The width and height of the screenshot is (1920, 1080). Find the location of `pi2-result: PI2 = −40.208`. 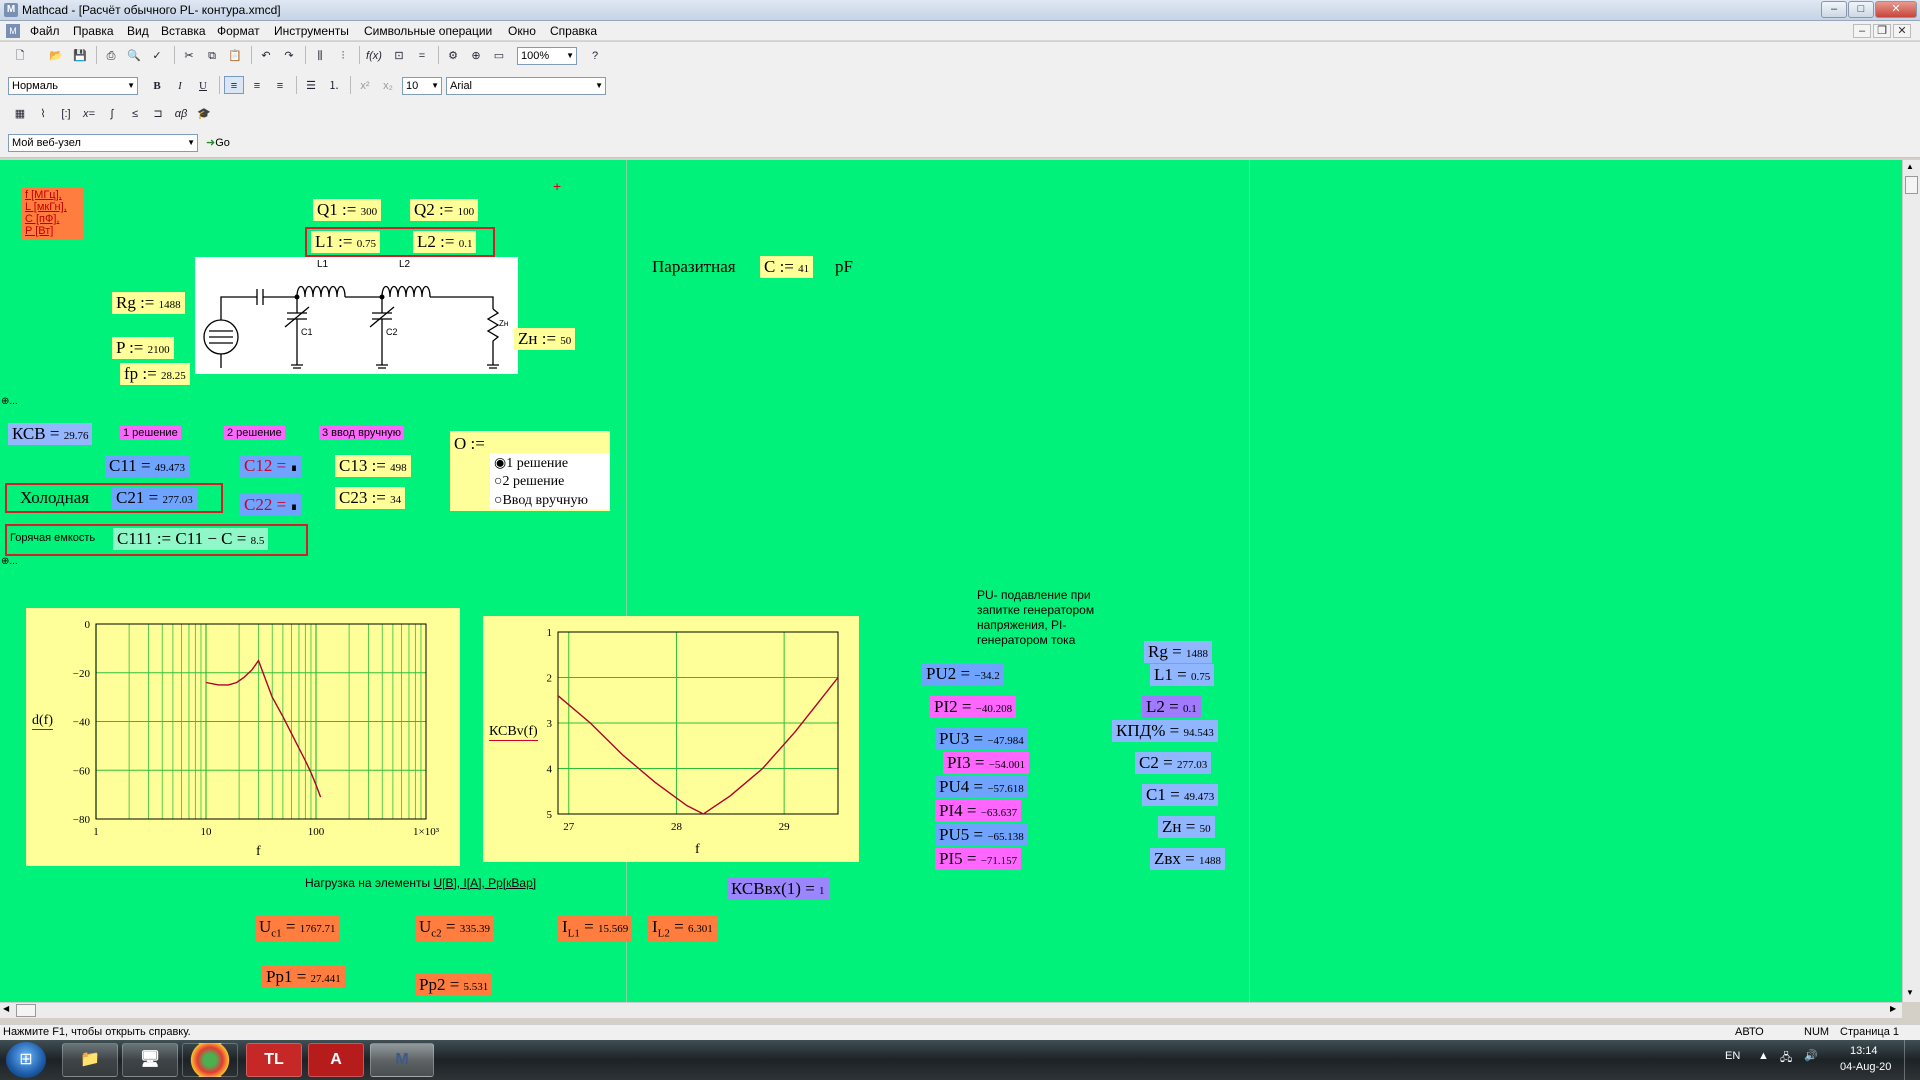

pi2-result: PI2 = −40.208 is located at coordinates (973, 707).